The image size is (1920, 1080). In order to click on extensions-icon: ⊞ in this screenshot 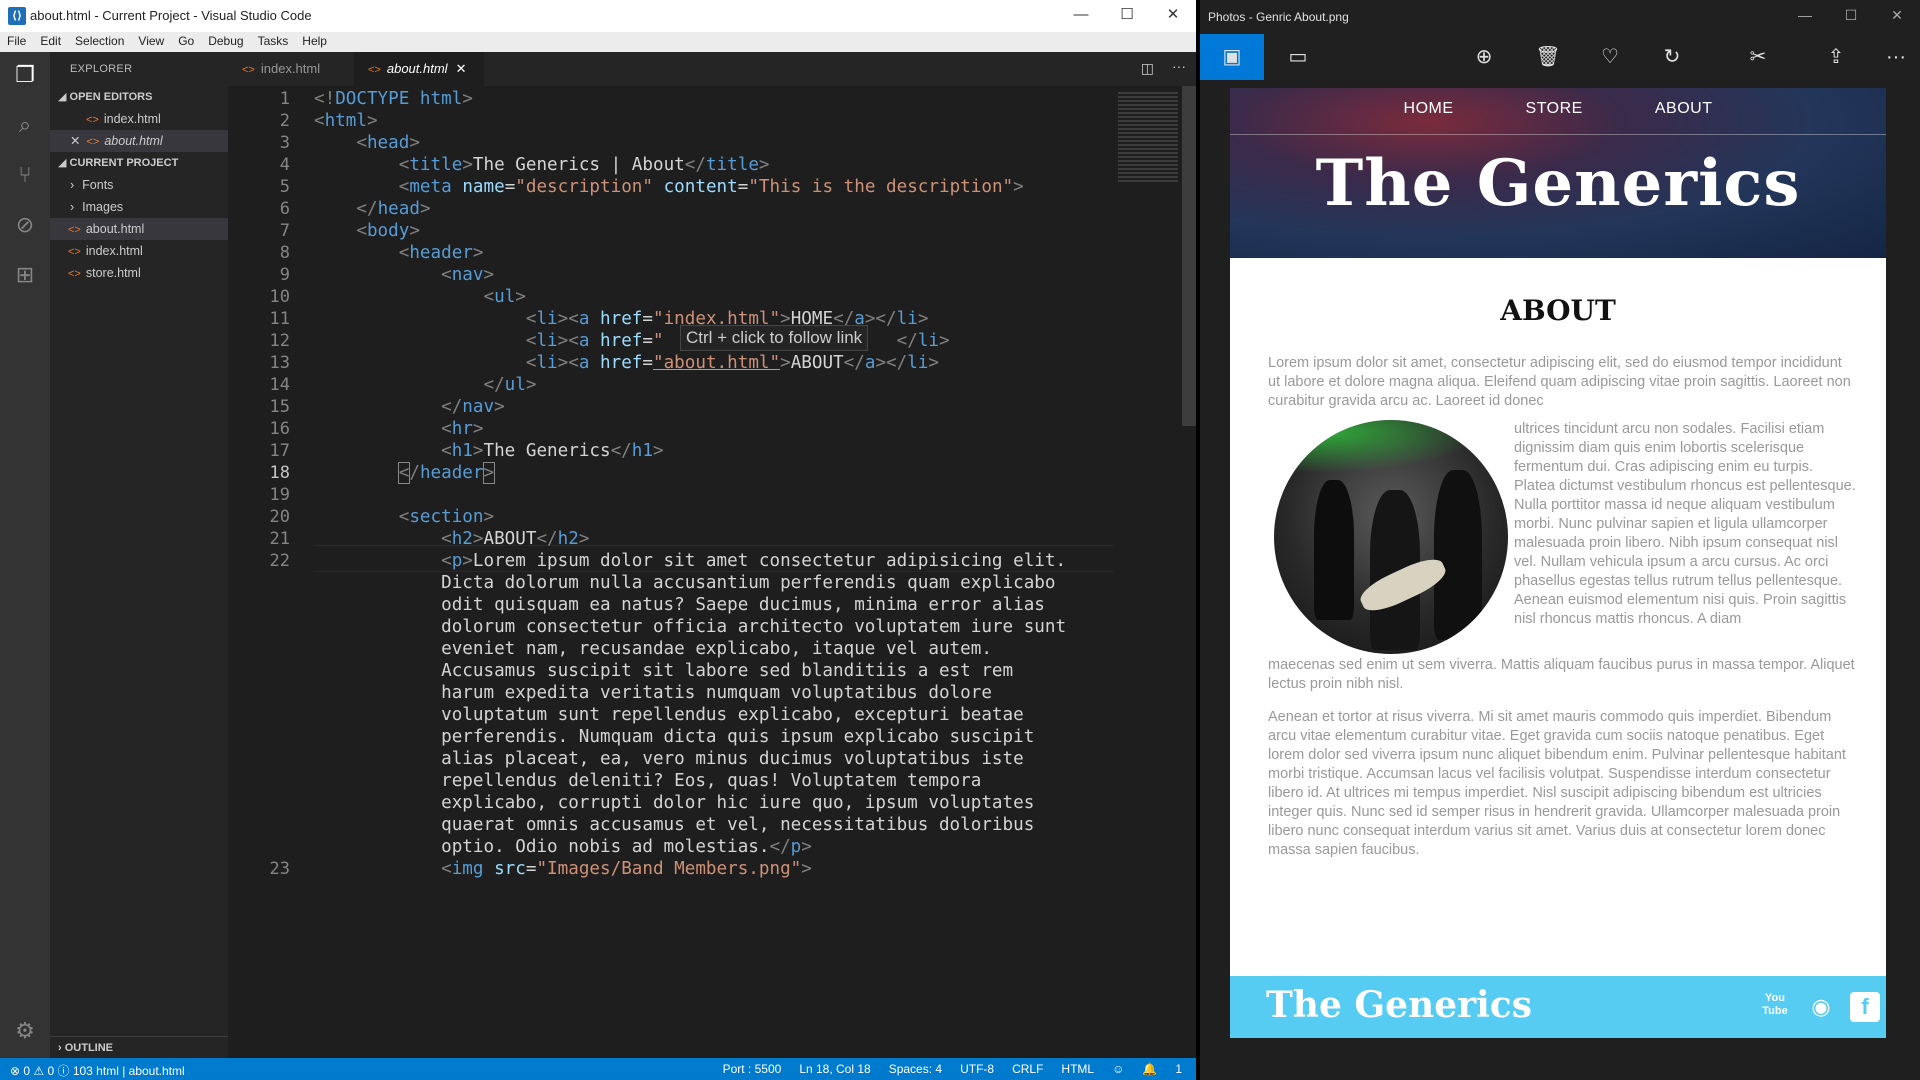, I will do `click(25, 275)`.